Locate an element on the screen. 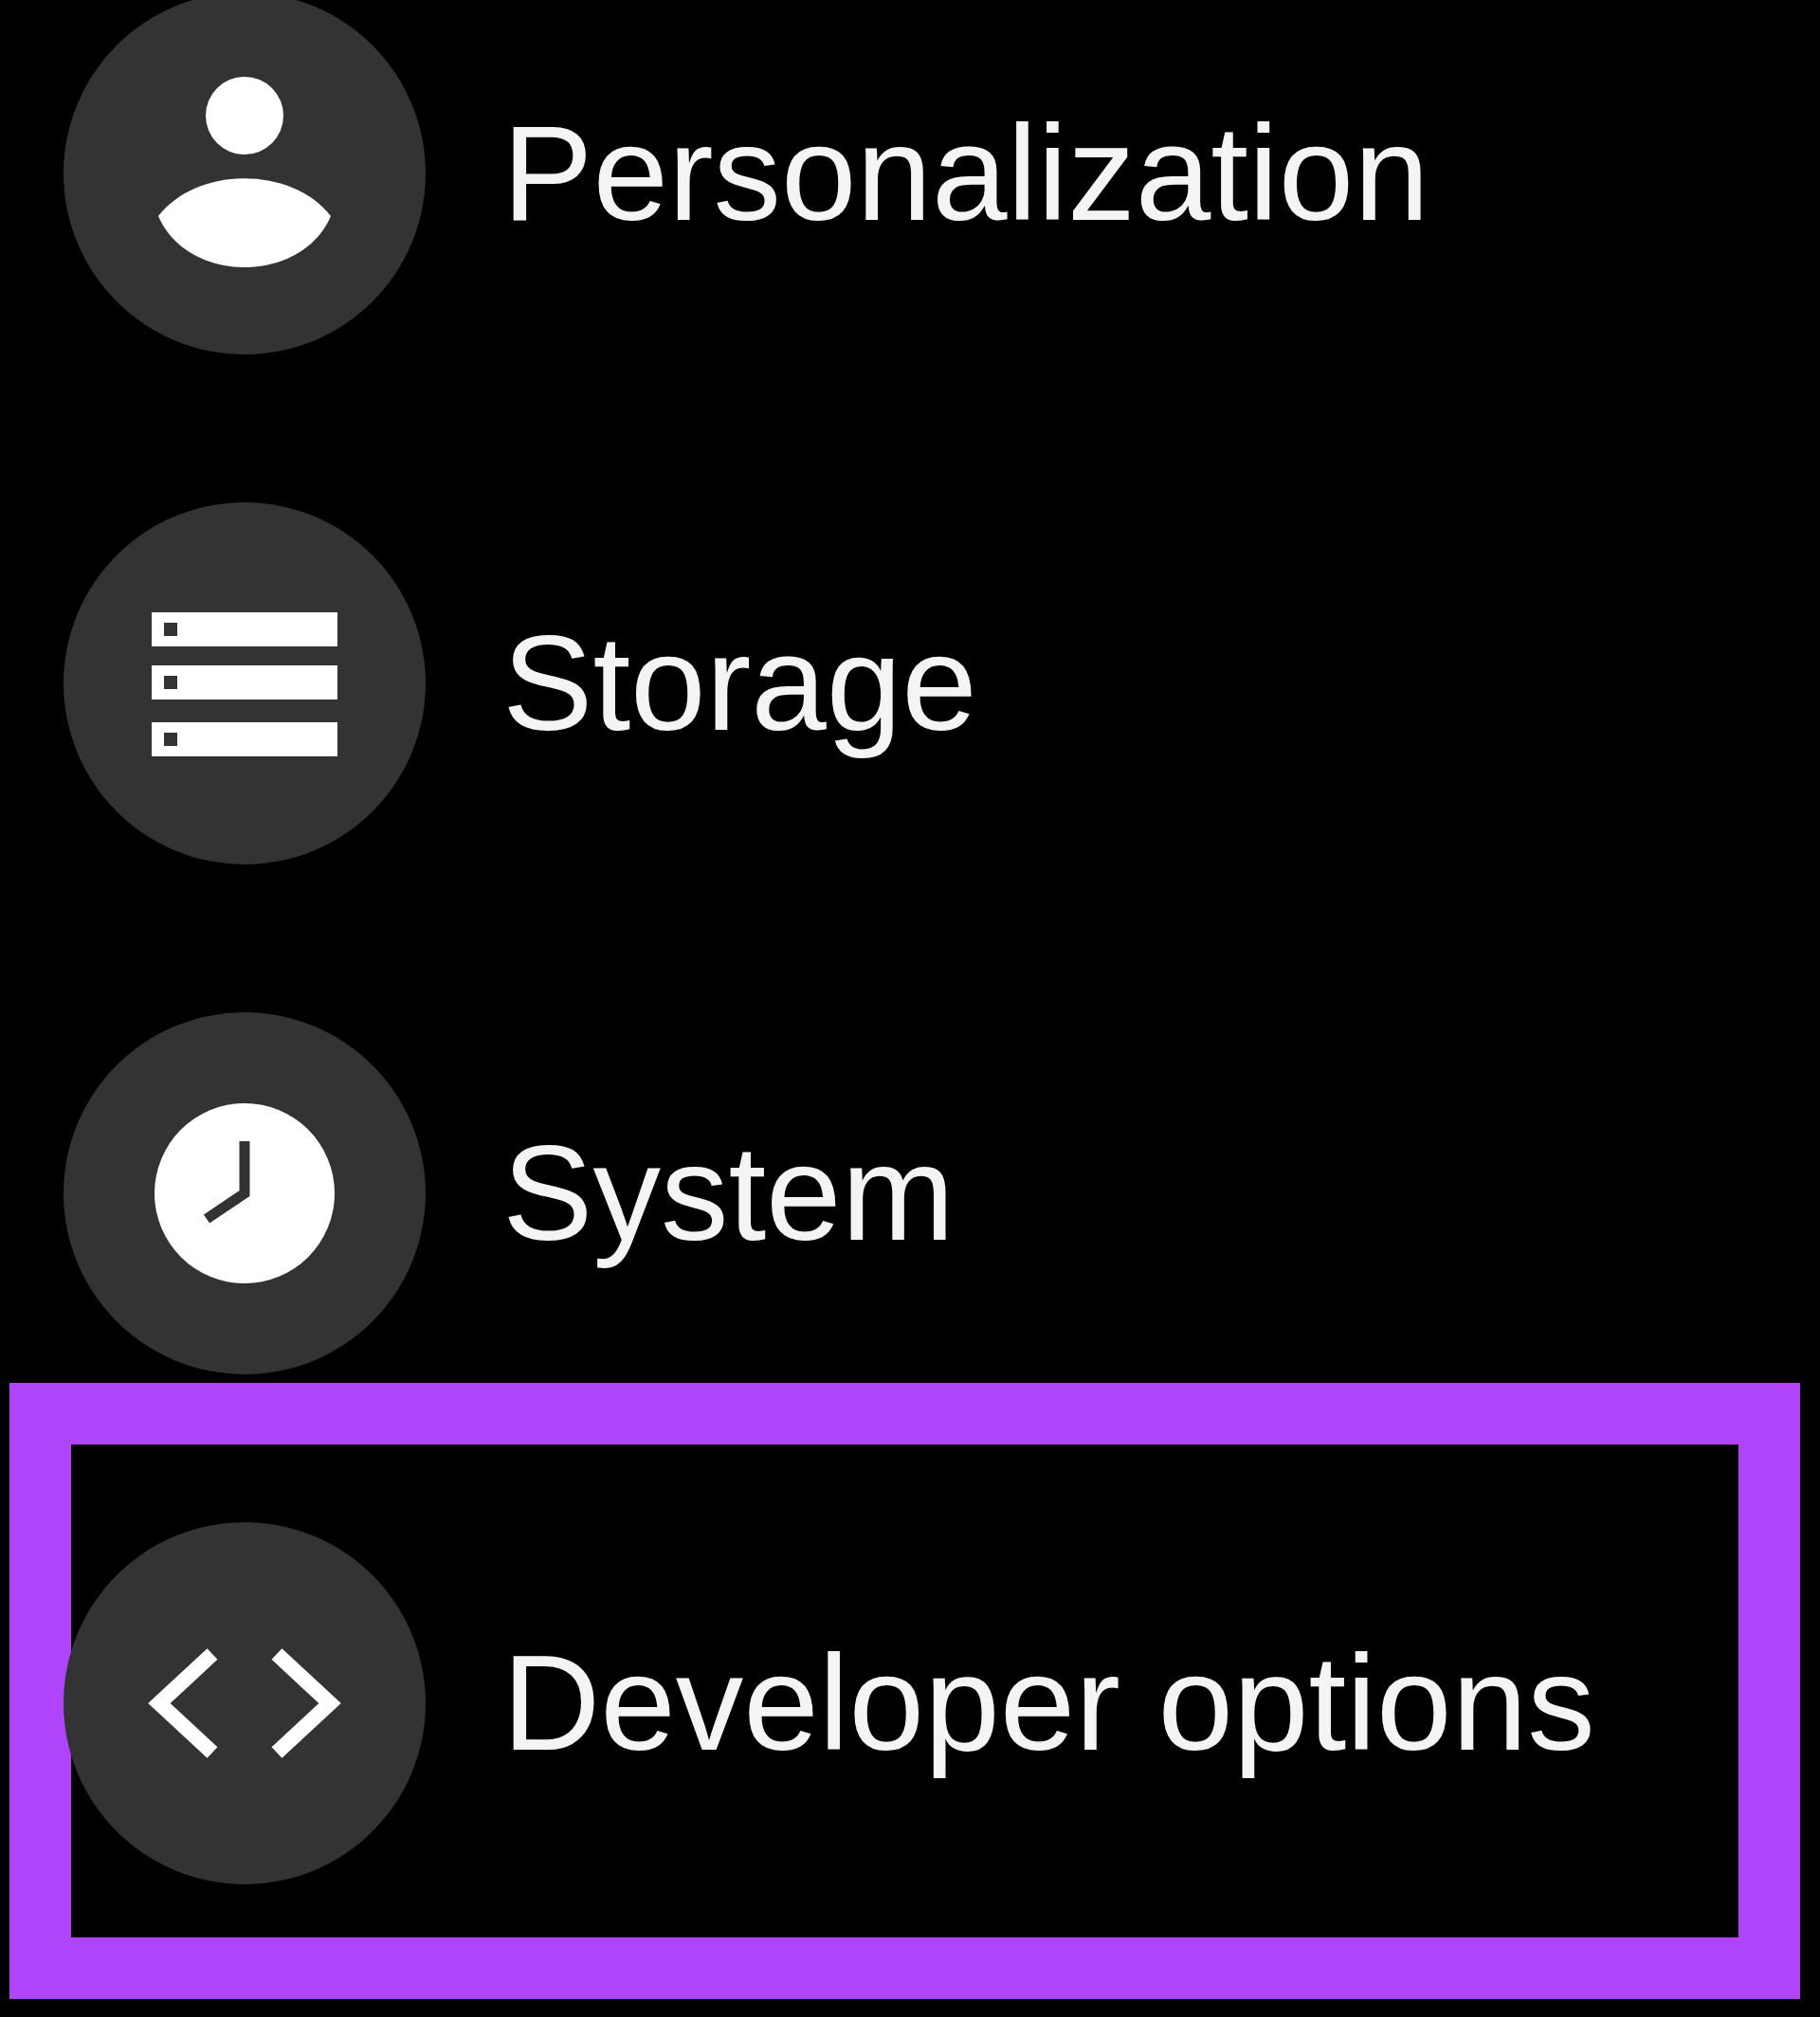 Image resolution: width=1820 pixels, height=2017 pixels. settings-item: Storage is located at coordinates (520, 683).